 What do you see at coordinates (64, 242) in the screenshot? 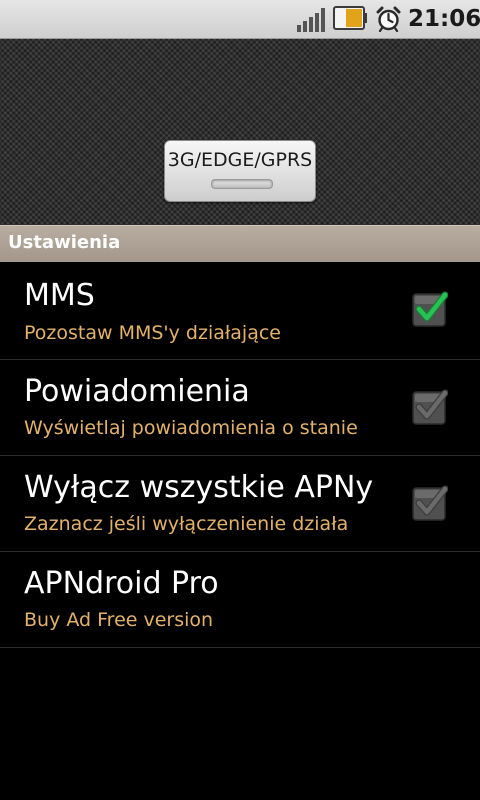
I see `section-title: Ustawienia` at bounding box center [64, 242].